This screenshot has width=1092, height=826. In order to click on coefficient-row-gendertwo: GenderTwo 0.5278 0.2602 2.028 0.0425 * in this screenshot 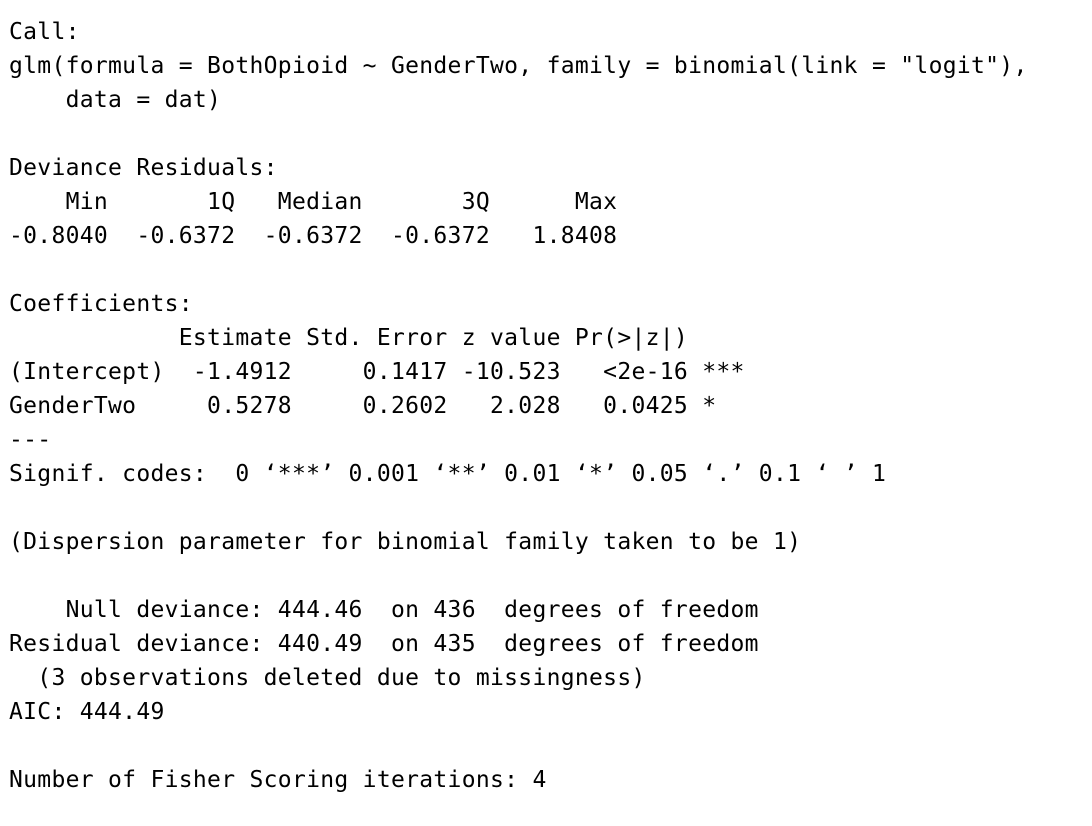, I will do `click(377, 406)`.